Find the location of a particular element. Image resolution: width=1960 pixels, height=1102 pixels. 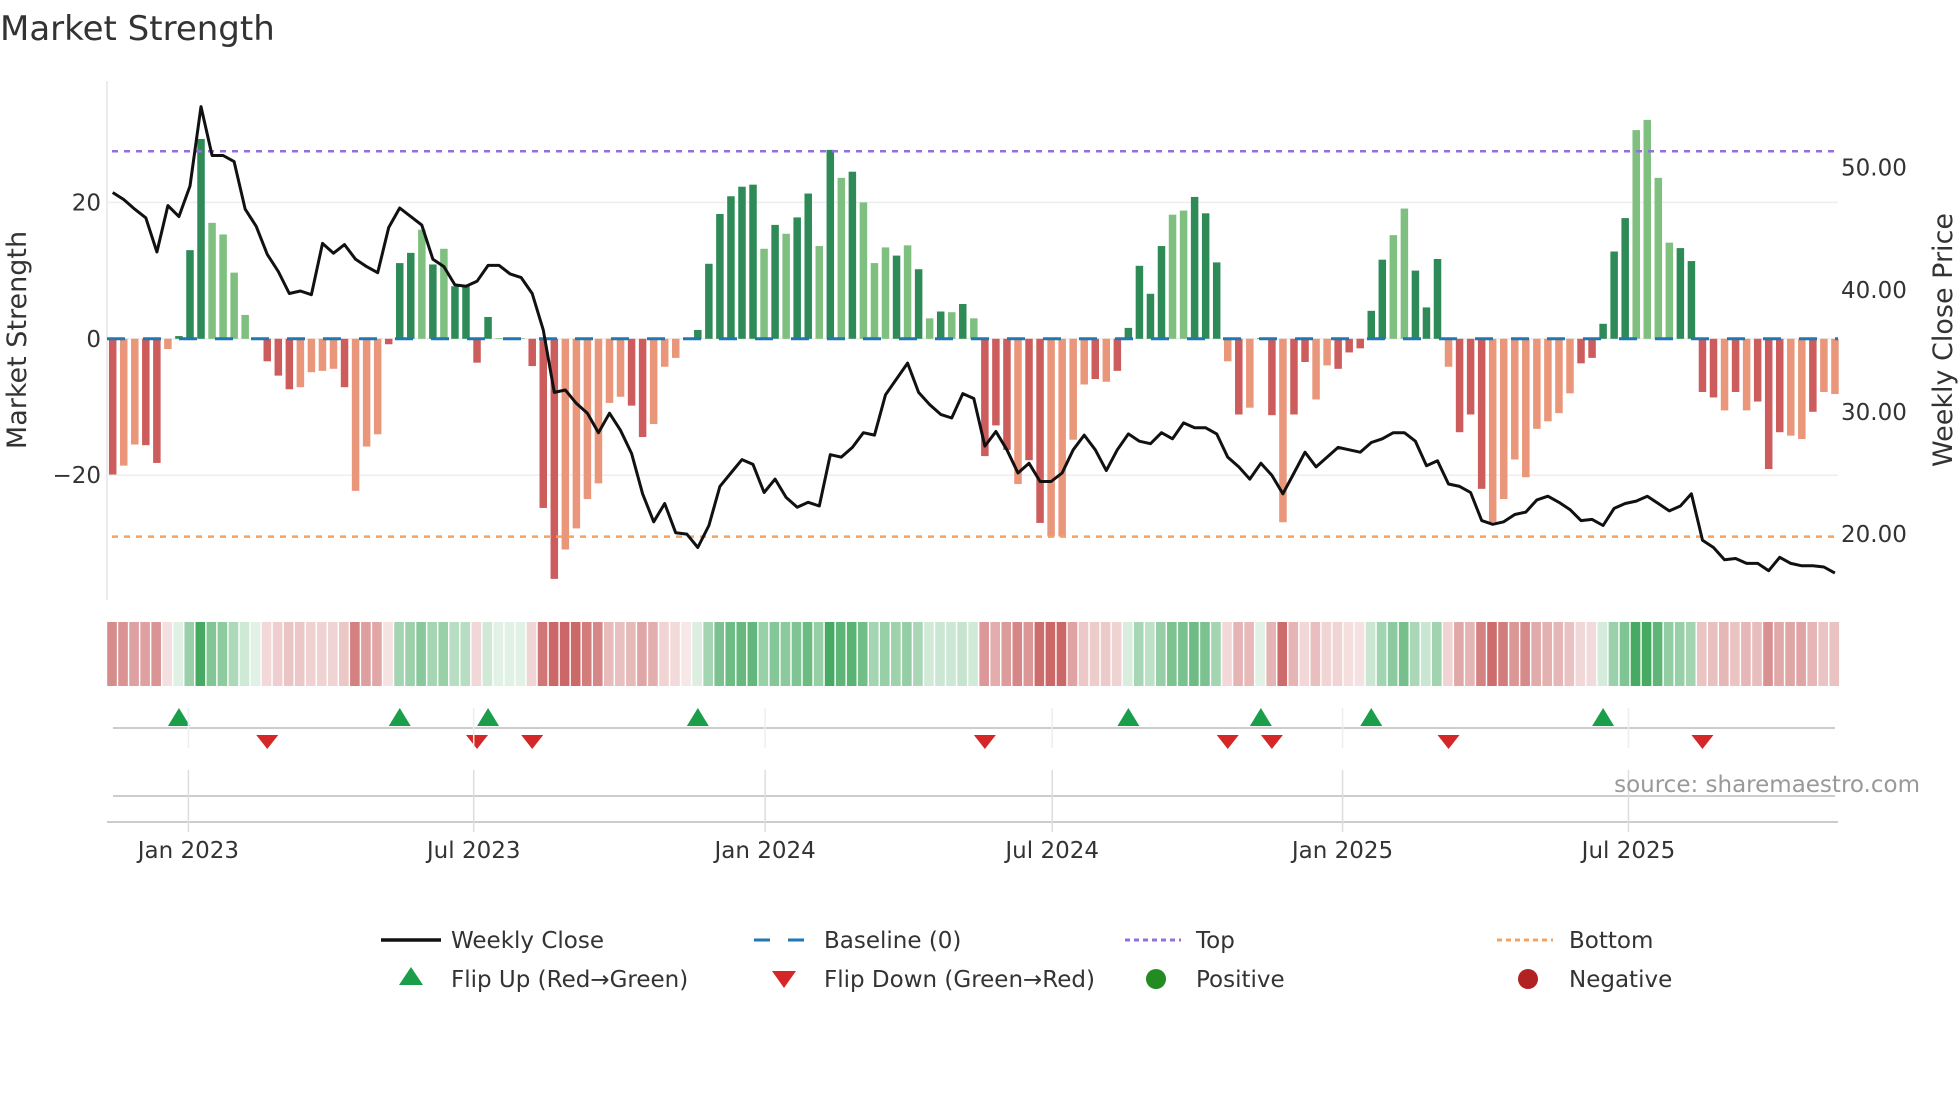

flip-markers is located at coordinates (972, 765).